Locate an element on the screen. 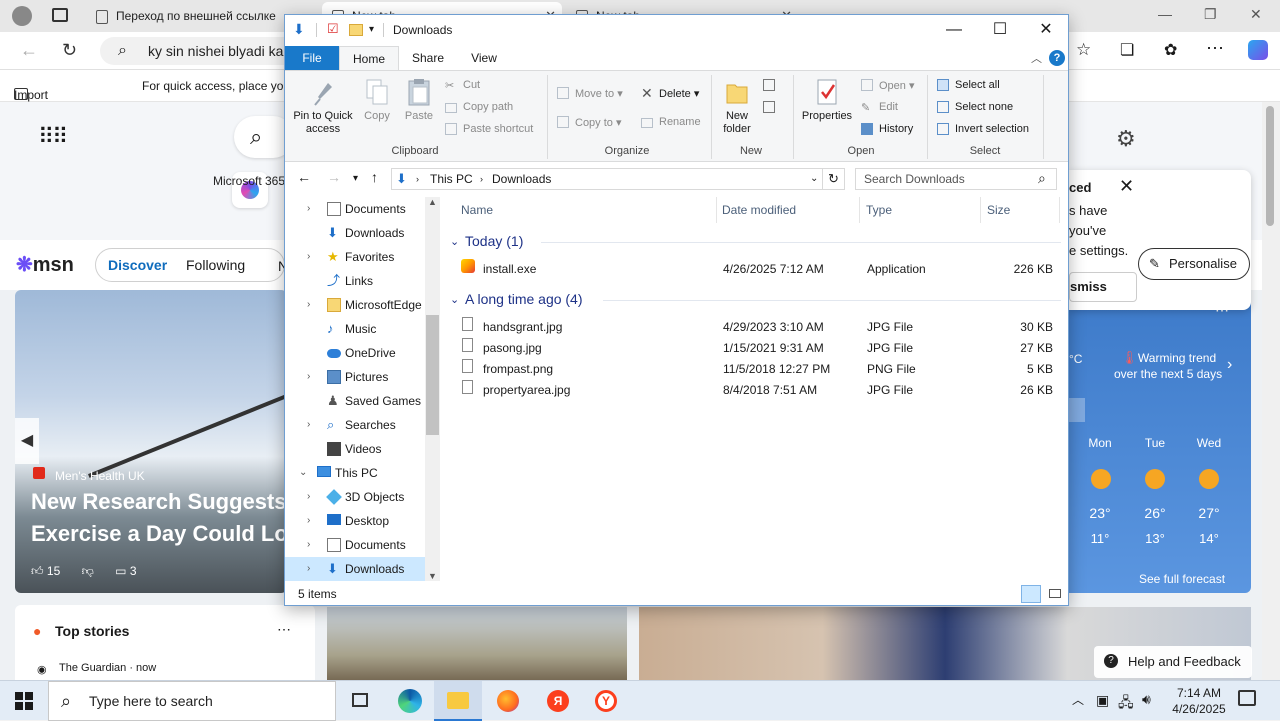  tab-view: View is located at coordinates (484, 58).